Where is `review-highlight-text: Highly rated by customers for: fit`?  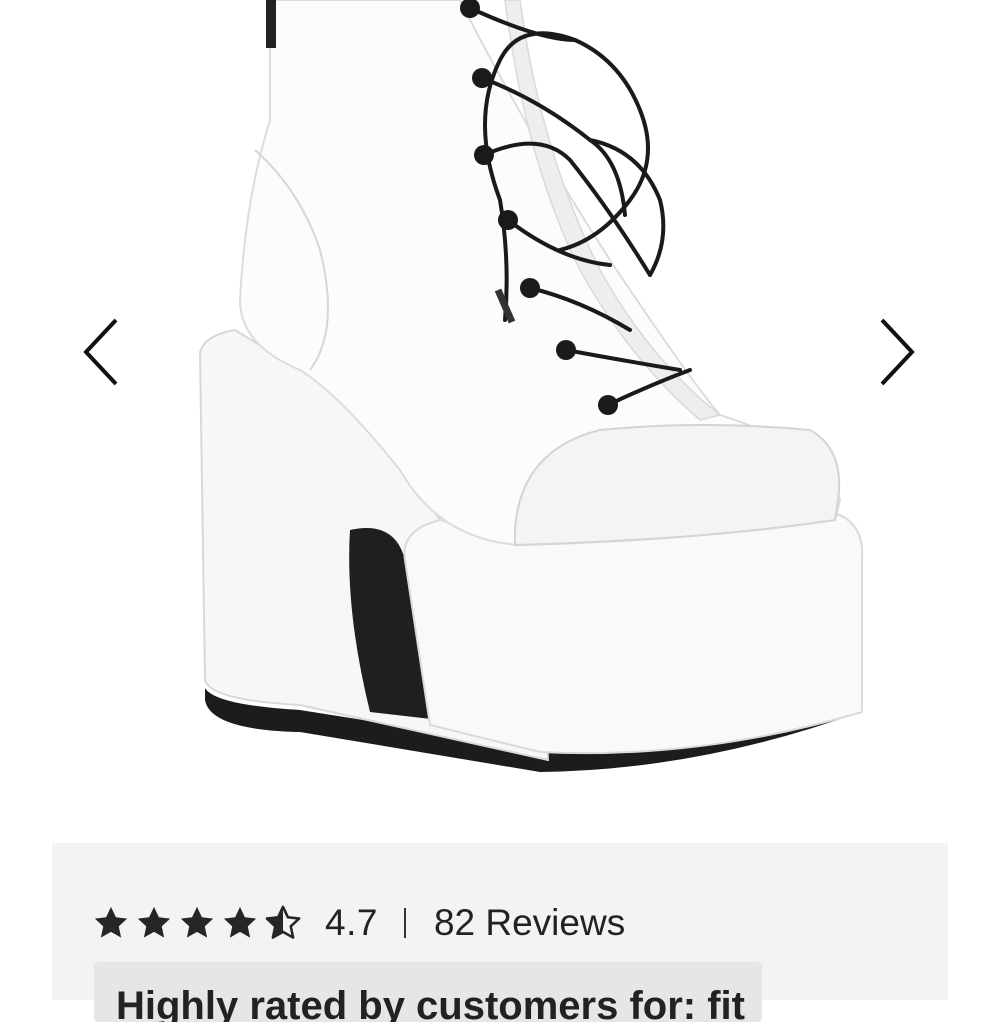
review-highlight-text: Highly rated by customers for: fit is located at coordinates (430, 1003).